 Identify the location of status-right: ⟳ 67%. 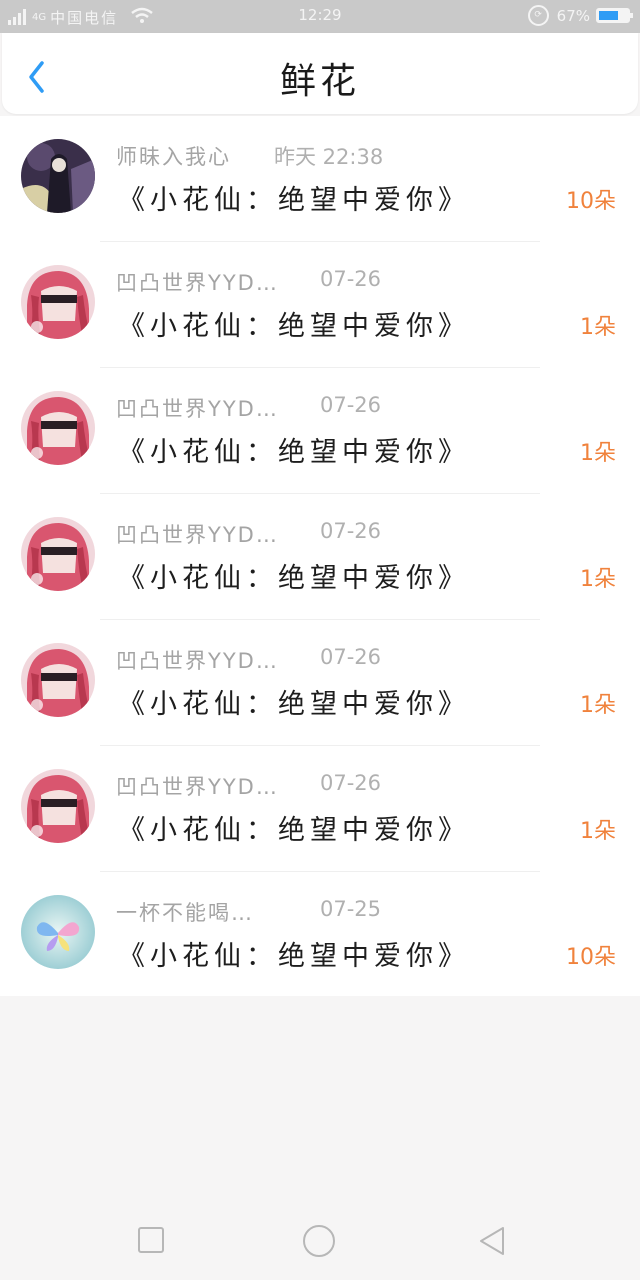
(580, 15).